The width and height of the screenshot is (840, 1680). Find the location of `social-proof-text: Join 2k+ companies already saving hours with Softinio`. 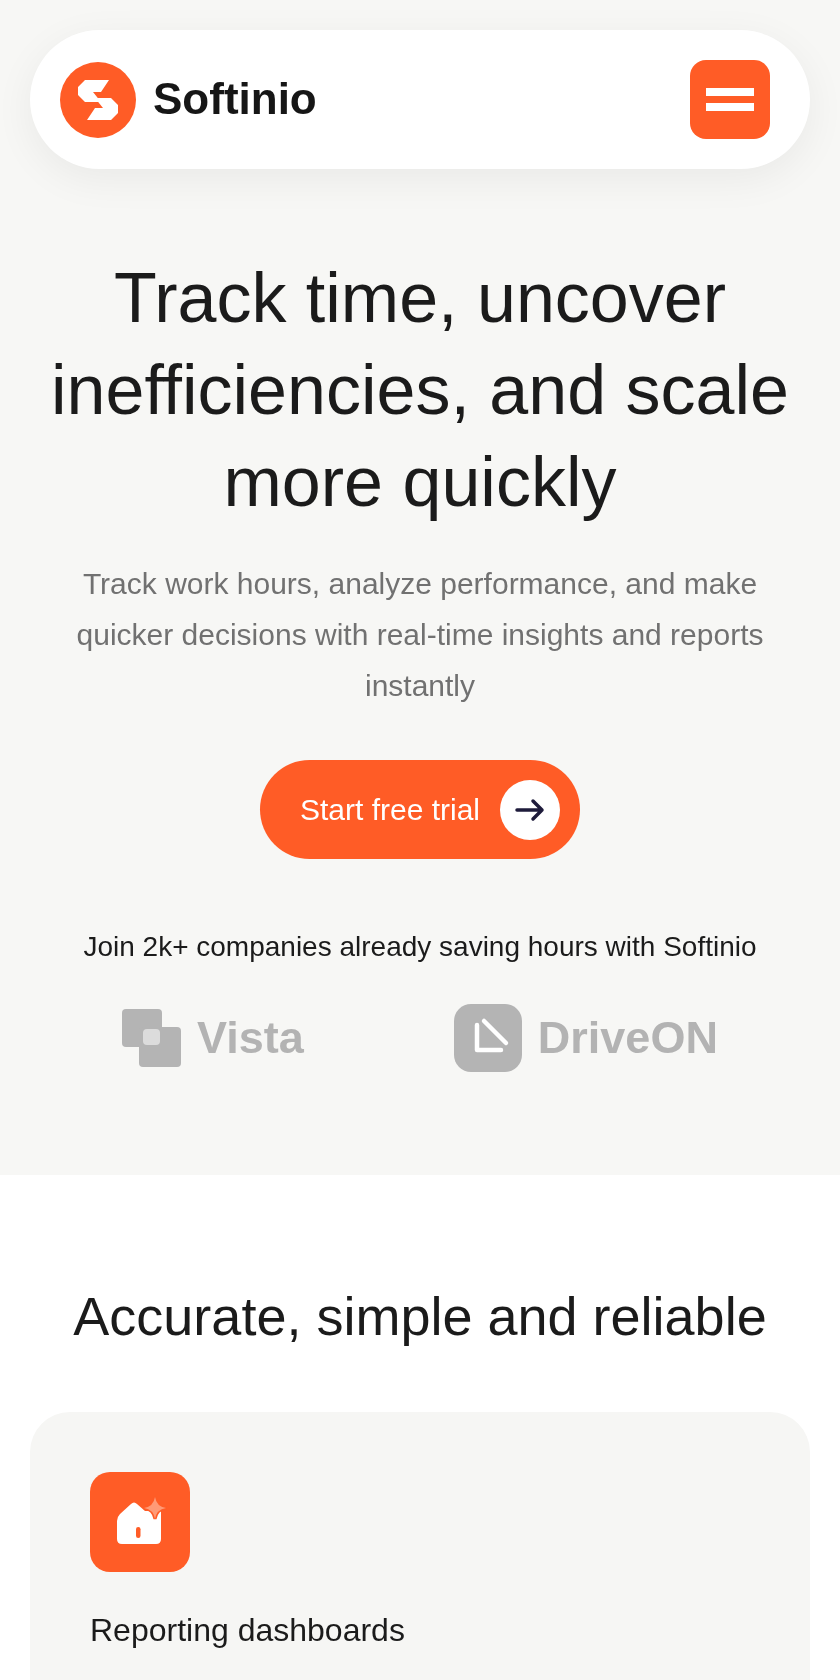

social-proof-text: Join 2k+ companies already saving hours with Softinio is located at coordinates (420, 947).